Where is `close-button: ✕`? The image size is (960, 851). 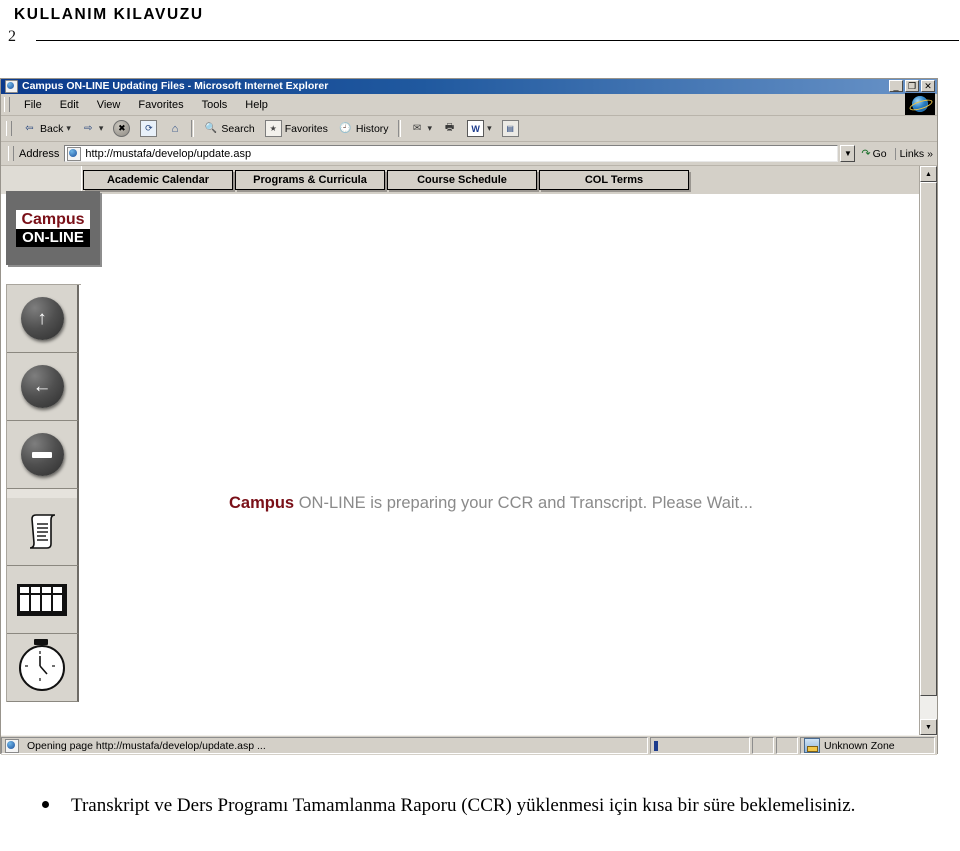 close-button: ✕ is located at coordinates (928, 86).